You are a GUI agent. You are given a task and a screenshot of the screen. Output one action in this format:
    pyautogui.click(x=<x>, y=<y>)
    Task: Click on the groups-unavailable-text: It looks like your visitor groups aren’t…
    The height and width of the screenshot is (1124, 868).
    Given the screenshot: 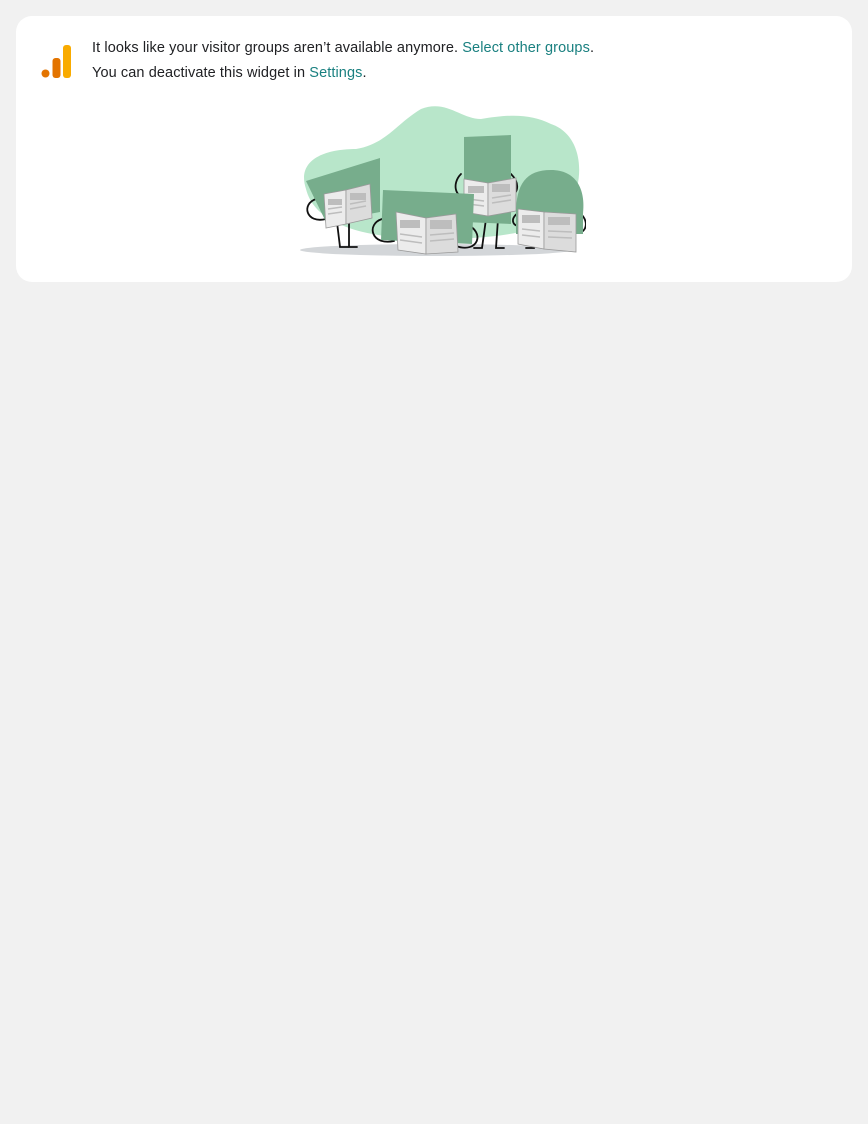 What is the action you would take?
    pyautogui.click(x=277, y=48)
    